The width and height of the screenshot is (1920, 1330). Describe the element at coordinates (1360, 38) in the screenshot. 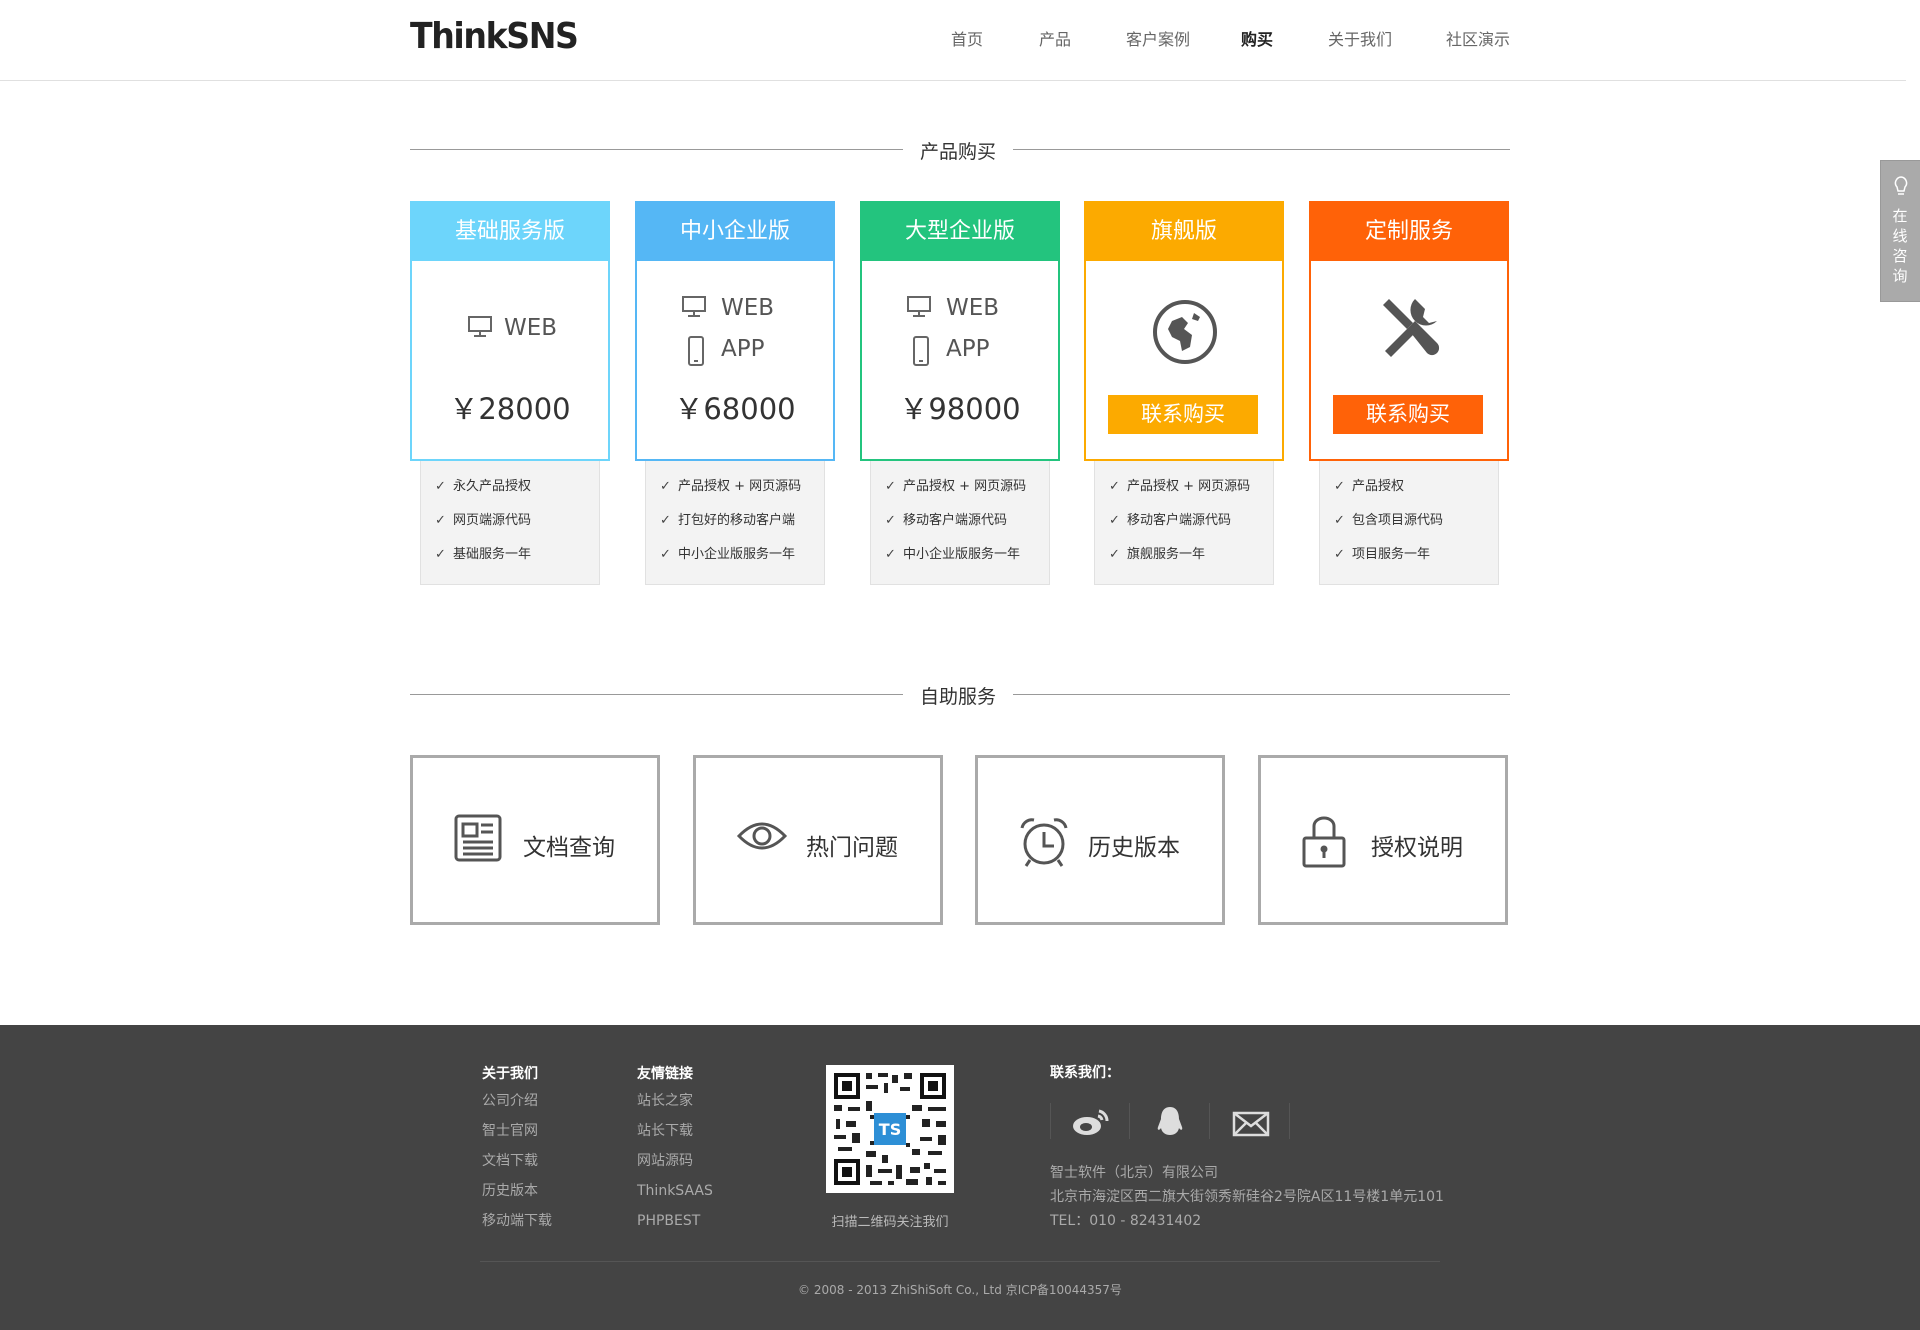

I see `nav-item-about: 关于我们` at that location.